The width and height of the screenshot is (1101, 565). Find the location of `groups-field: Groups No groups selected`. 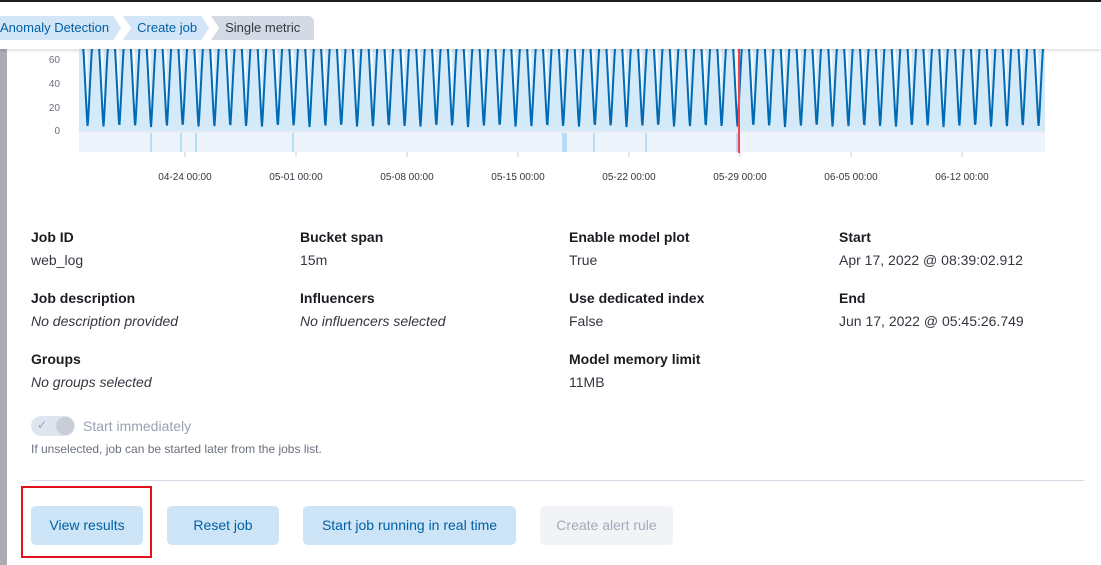

groups-field: Groups No groups selected is located at coordinates (161, 371).